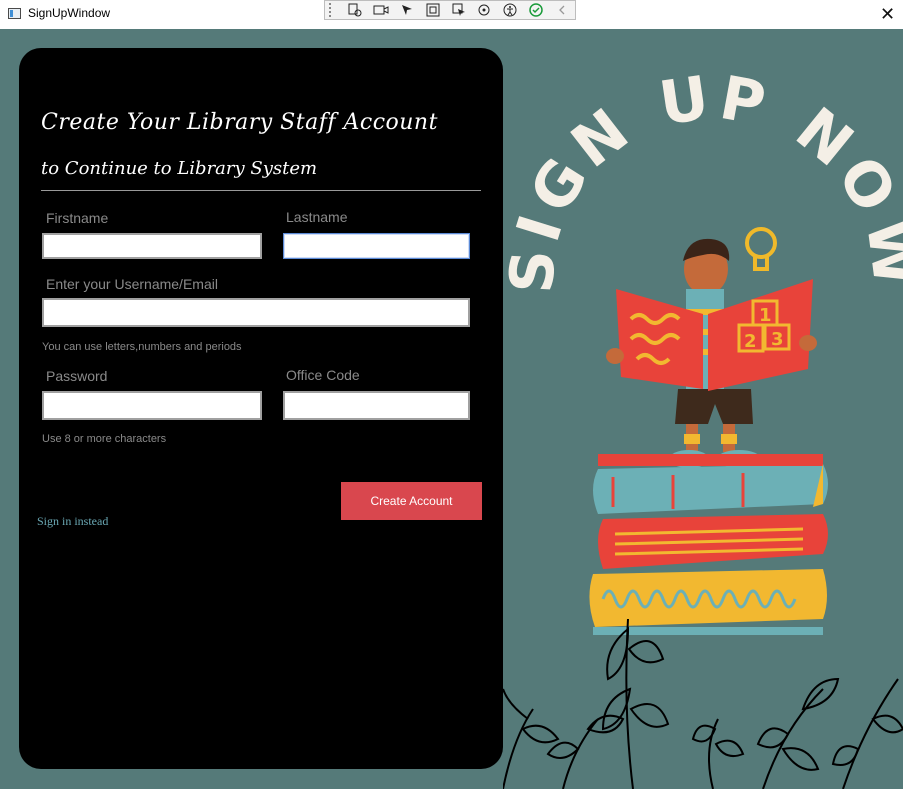 The width and height of the screenshot is (903, 789). What do you see at coordinates (536, 10) in the screenshot?
I see `check-icon` at bounding box center [536, 10].